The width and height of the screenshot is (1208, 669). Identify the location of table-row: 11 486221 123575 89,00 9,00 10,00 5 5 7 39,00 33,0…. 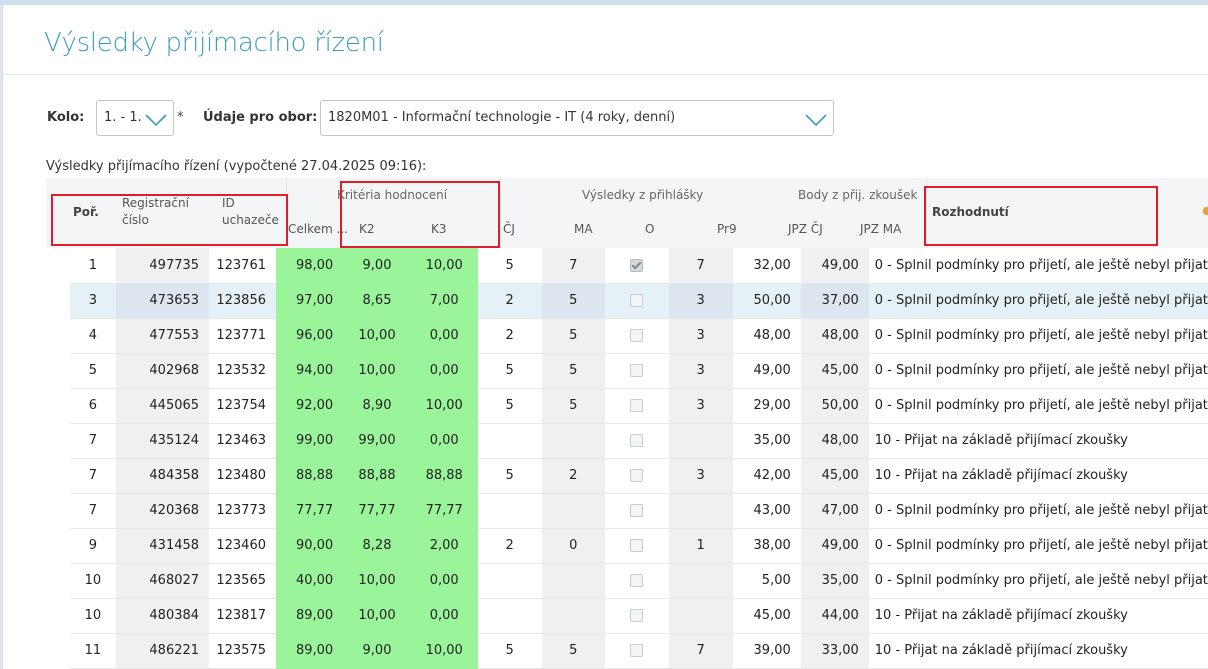
(639, 651).